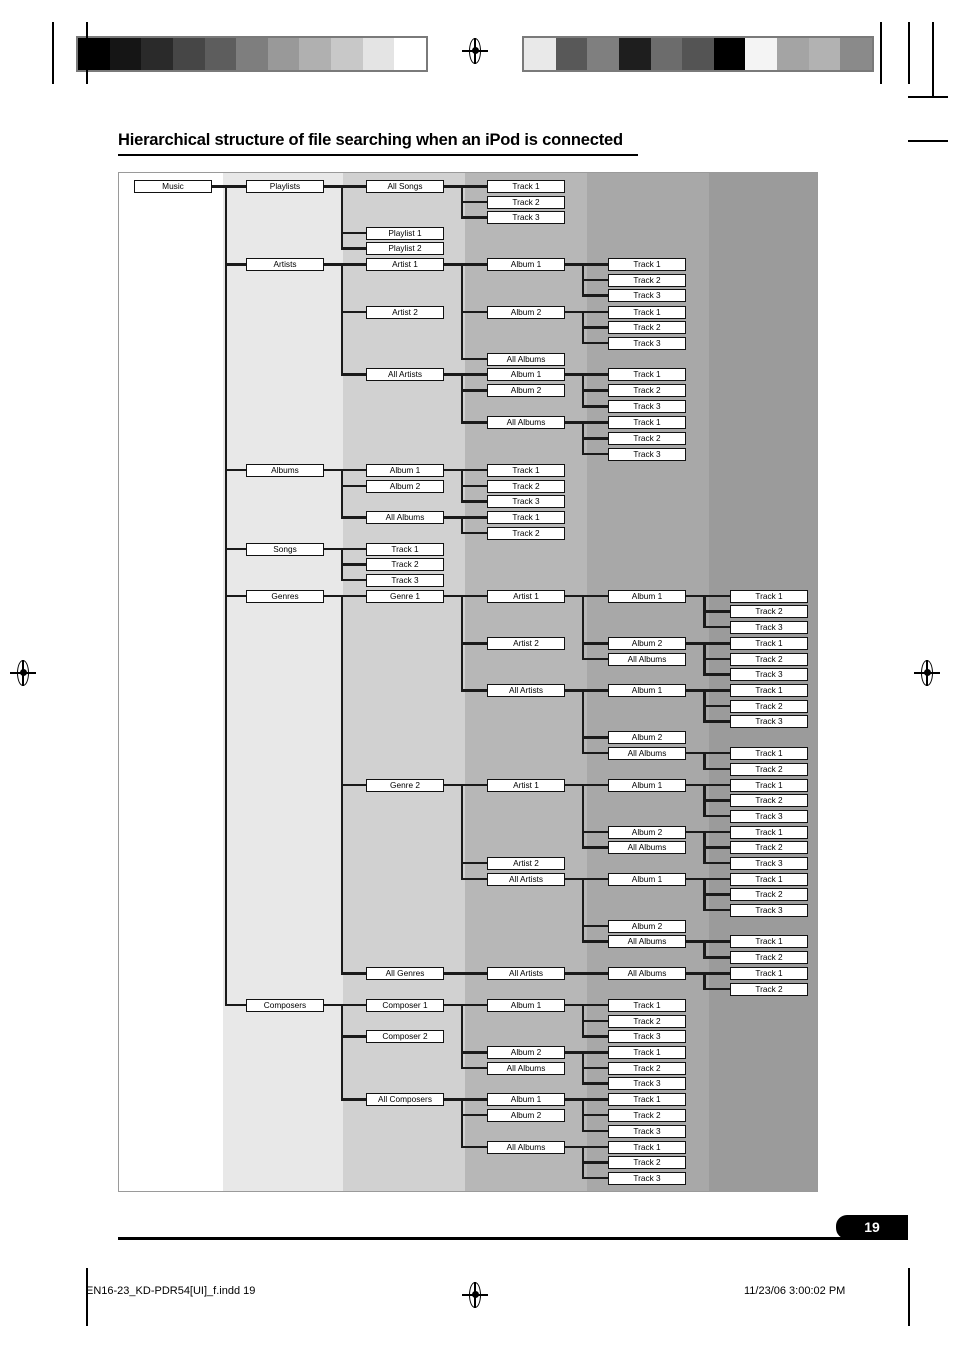 The width and height of the screenshot is (954, 1352). What do you see at coordinates (405, 973) in the screenshot?
I see `node-all-genres: All Genres` at bounding box center [405, 973].